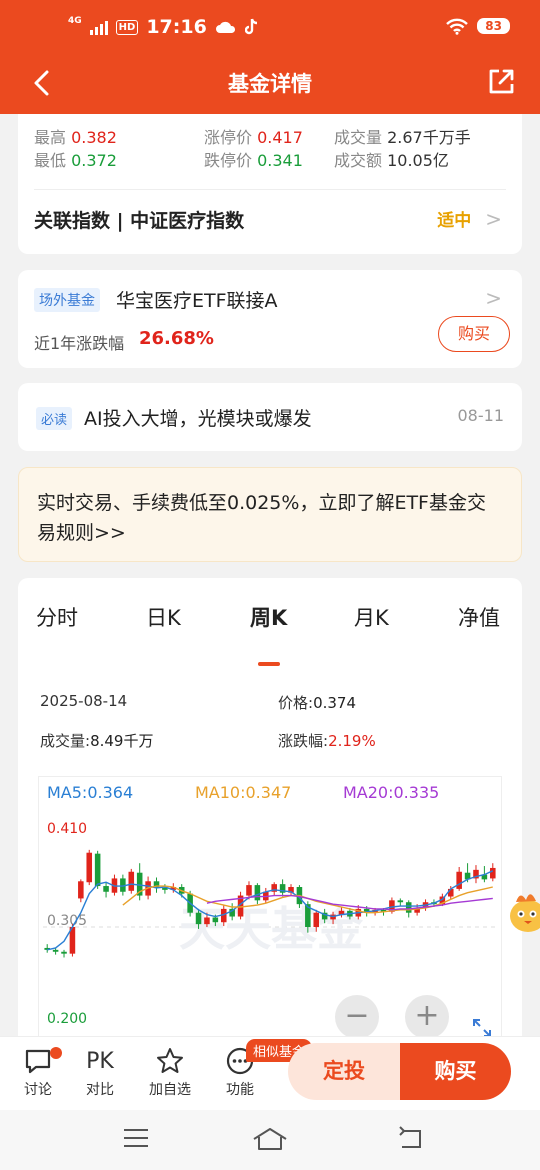  I want to click on volume-label: 成交量, so click(358, 137).